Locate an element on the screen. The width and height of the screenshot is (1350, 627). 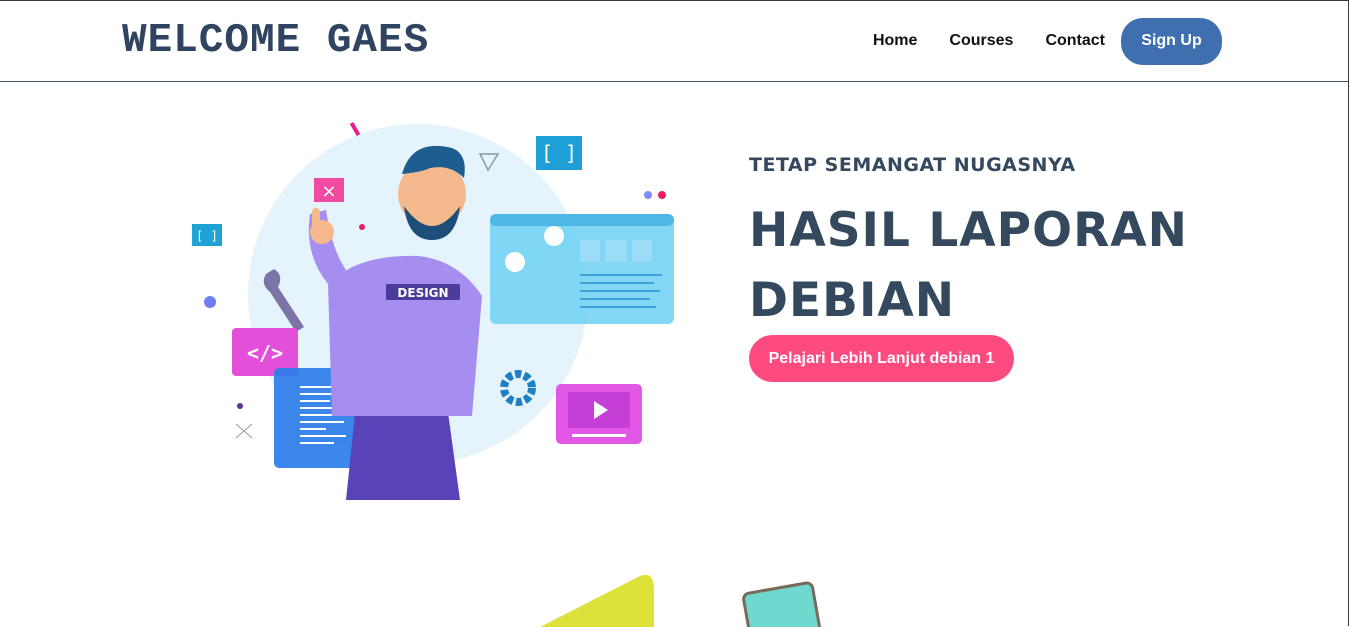
nav-home-link: Home is located at coordinates (895, 41).